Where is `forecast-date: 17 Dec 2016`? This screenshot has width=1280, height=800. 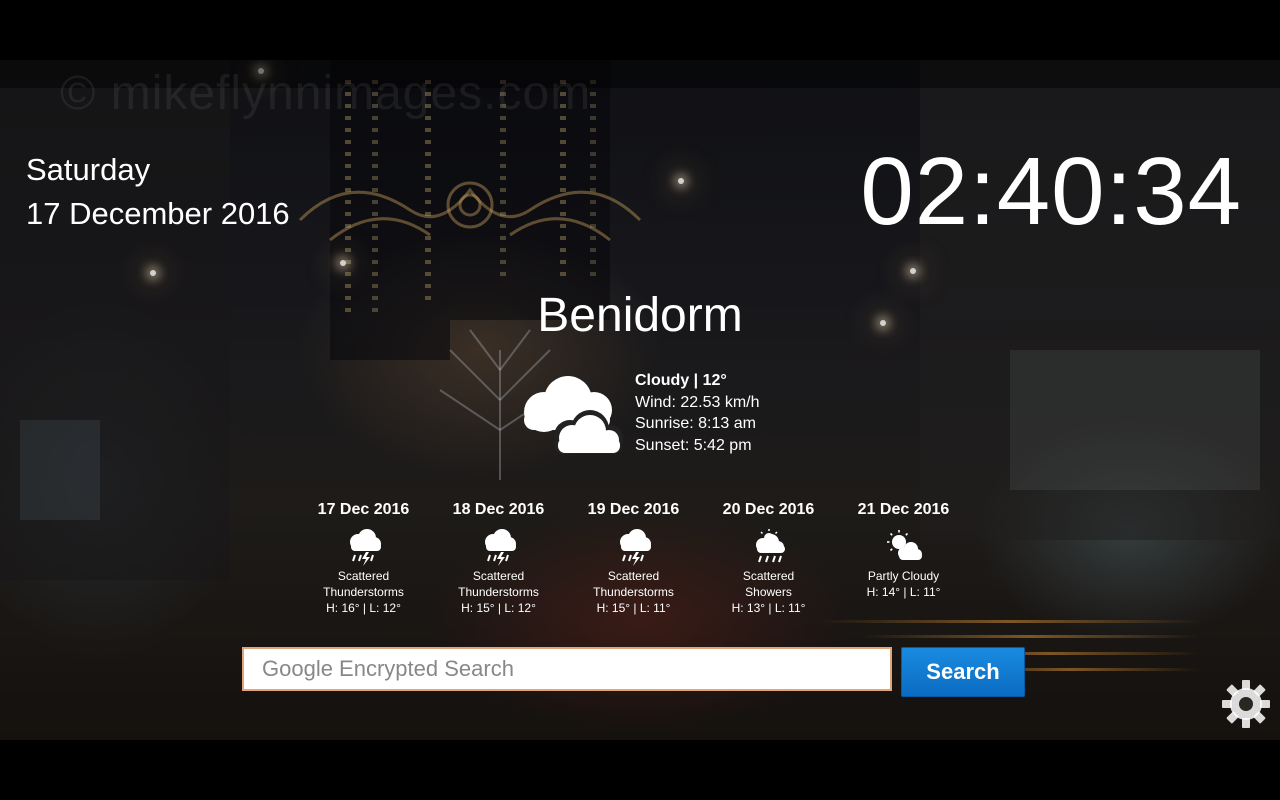
forecast-date: 17 Dec 2016 is located at coordinates (363, 509).